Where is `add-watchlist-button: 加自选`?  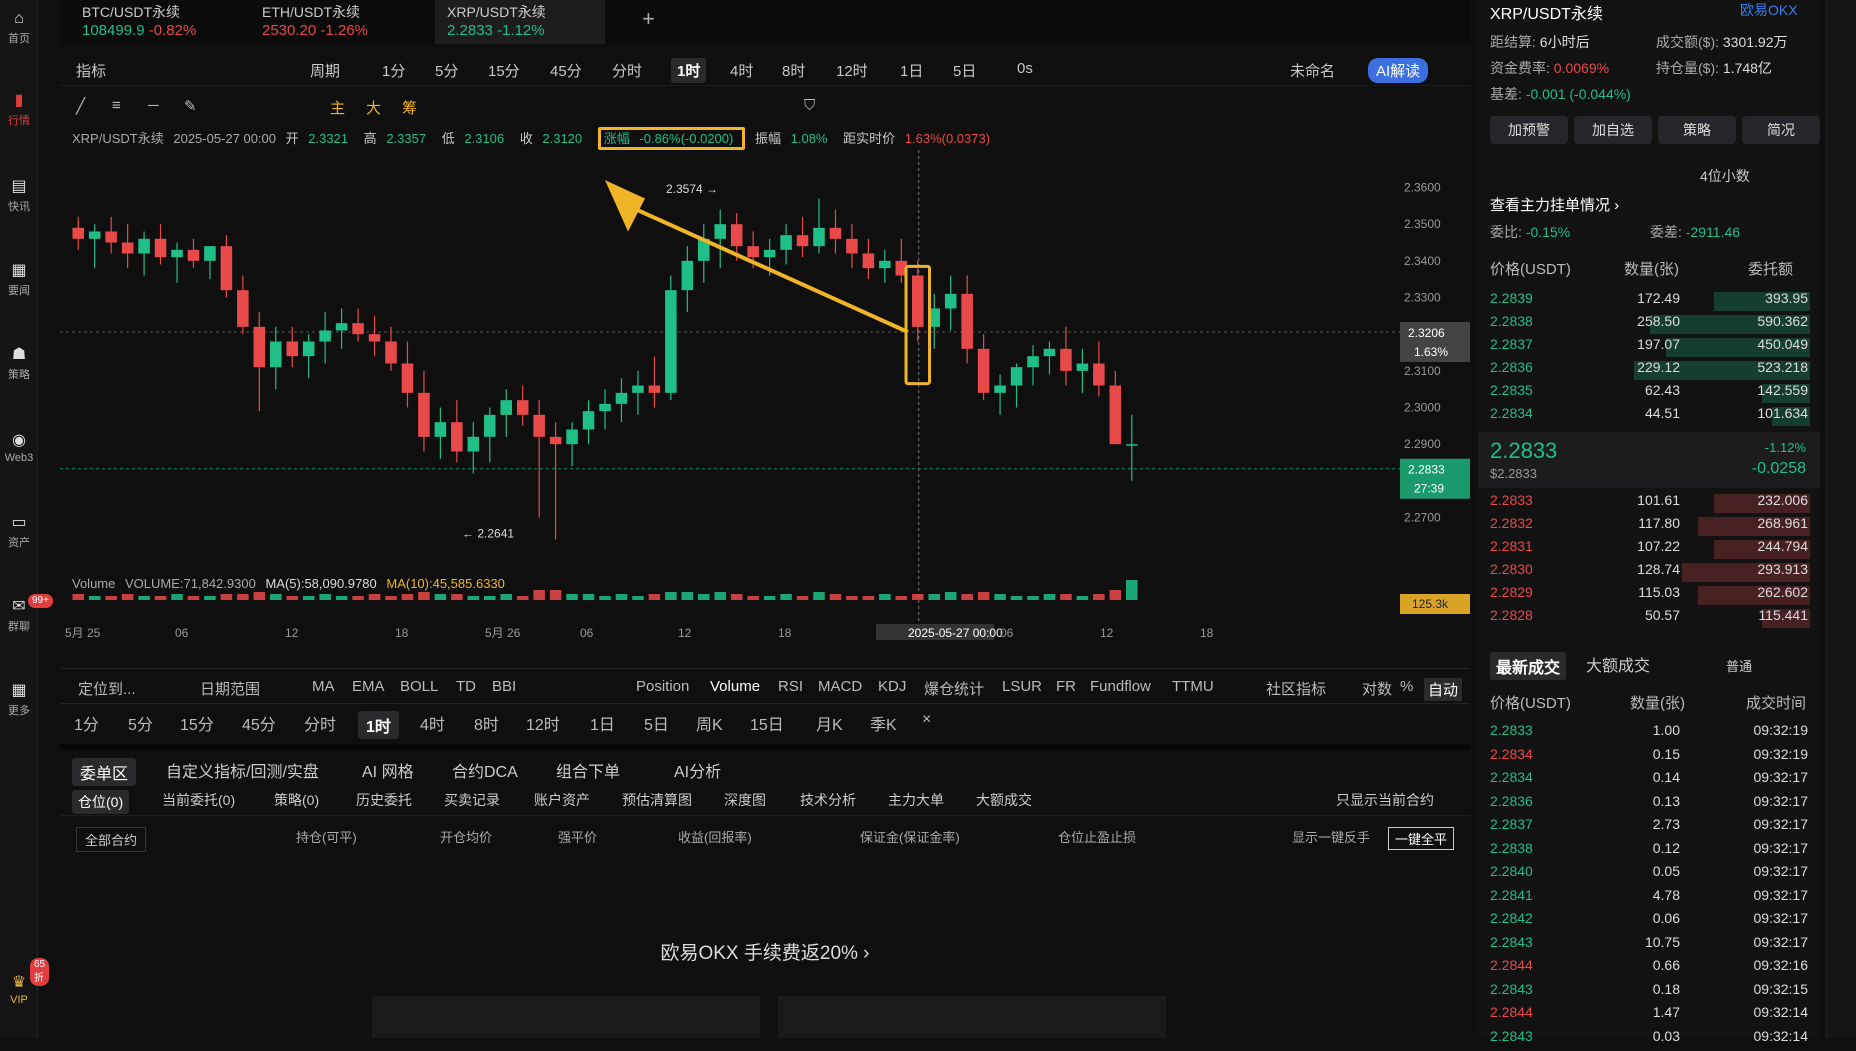
add-watchlist-button: 加自选 is located at coordinates (1613, 130).